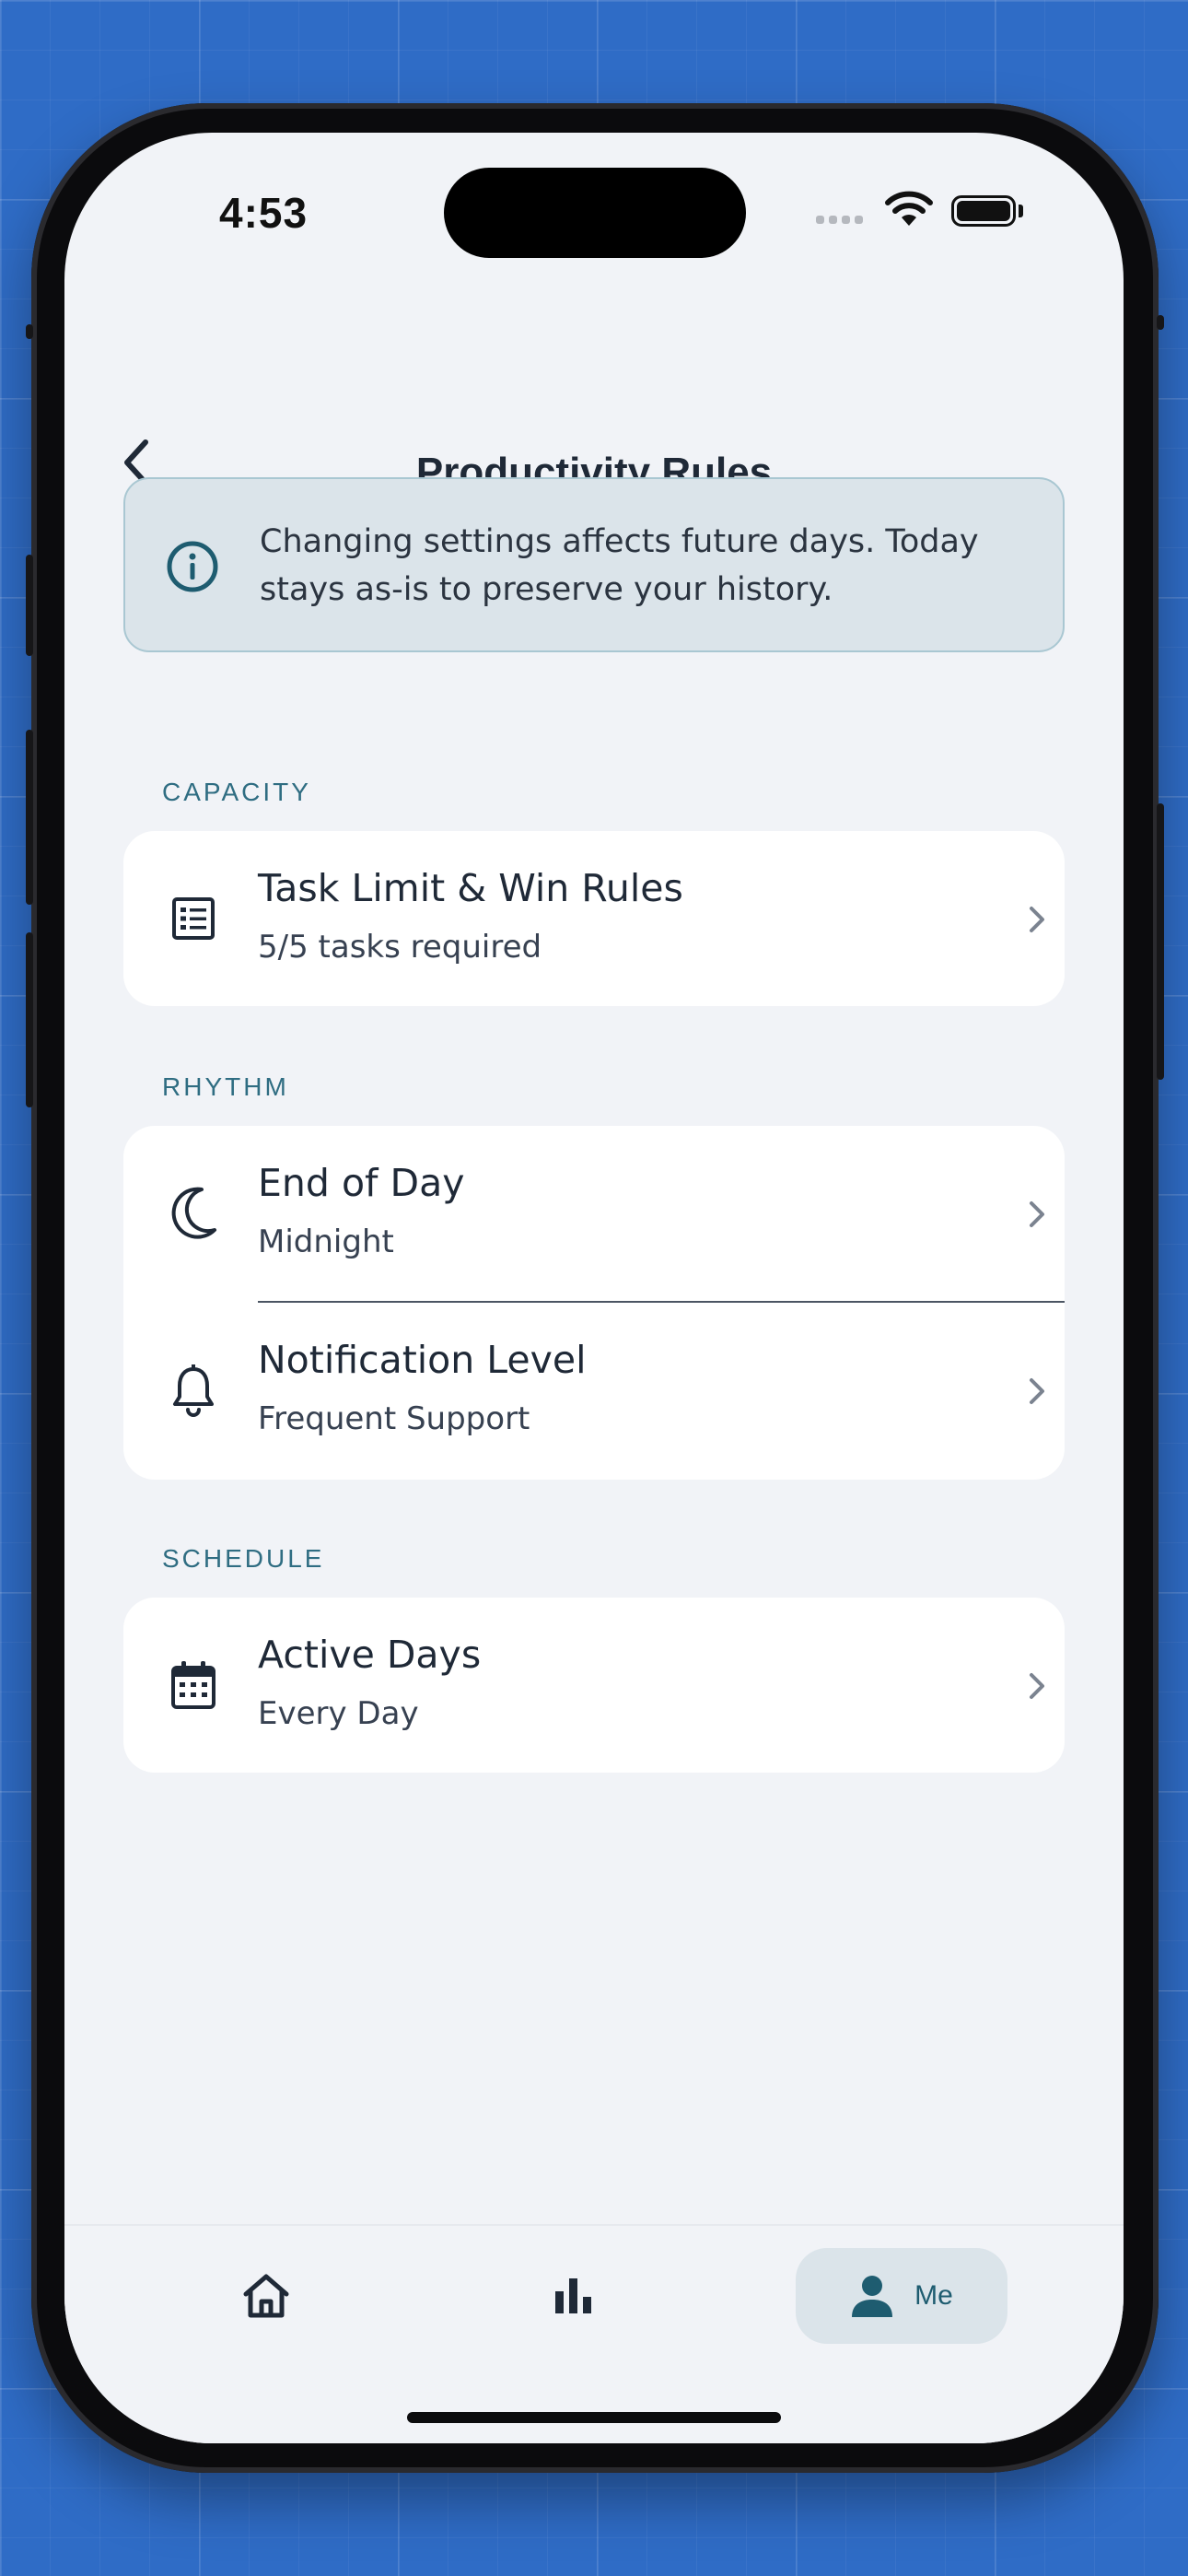 This screenshot has height=2576, width=1188. I want to click on tab-bar: Me, so click(594, 2333).